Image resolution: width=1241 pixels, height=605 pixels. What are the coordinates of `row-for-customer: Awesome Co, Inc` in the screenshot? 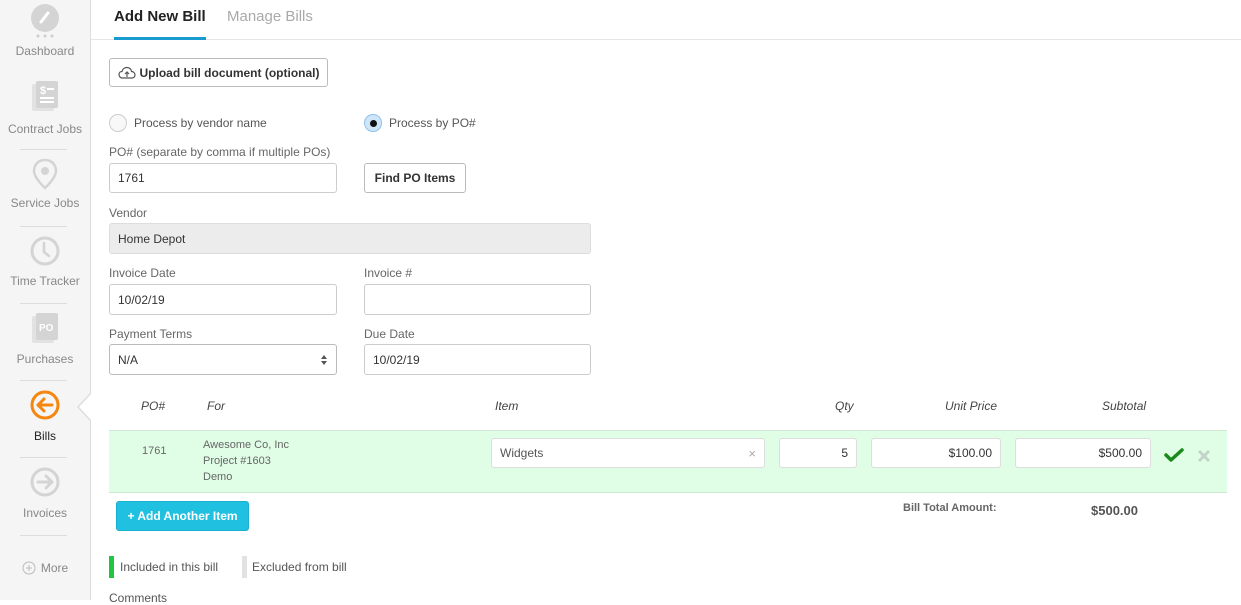 It's located at (246, 445).